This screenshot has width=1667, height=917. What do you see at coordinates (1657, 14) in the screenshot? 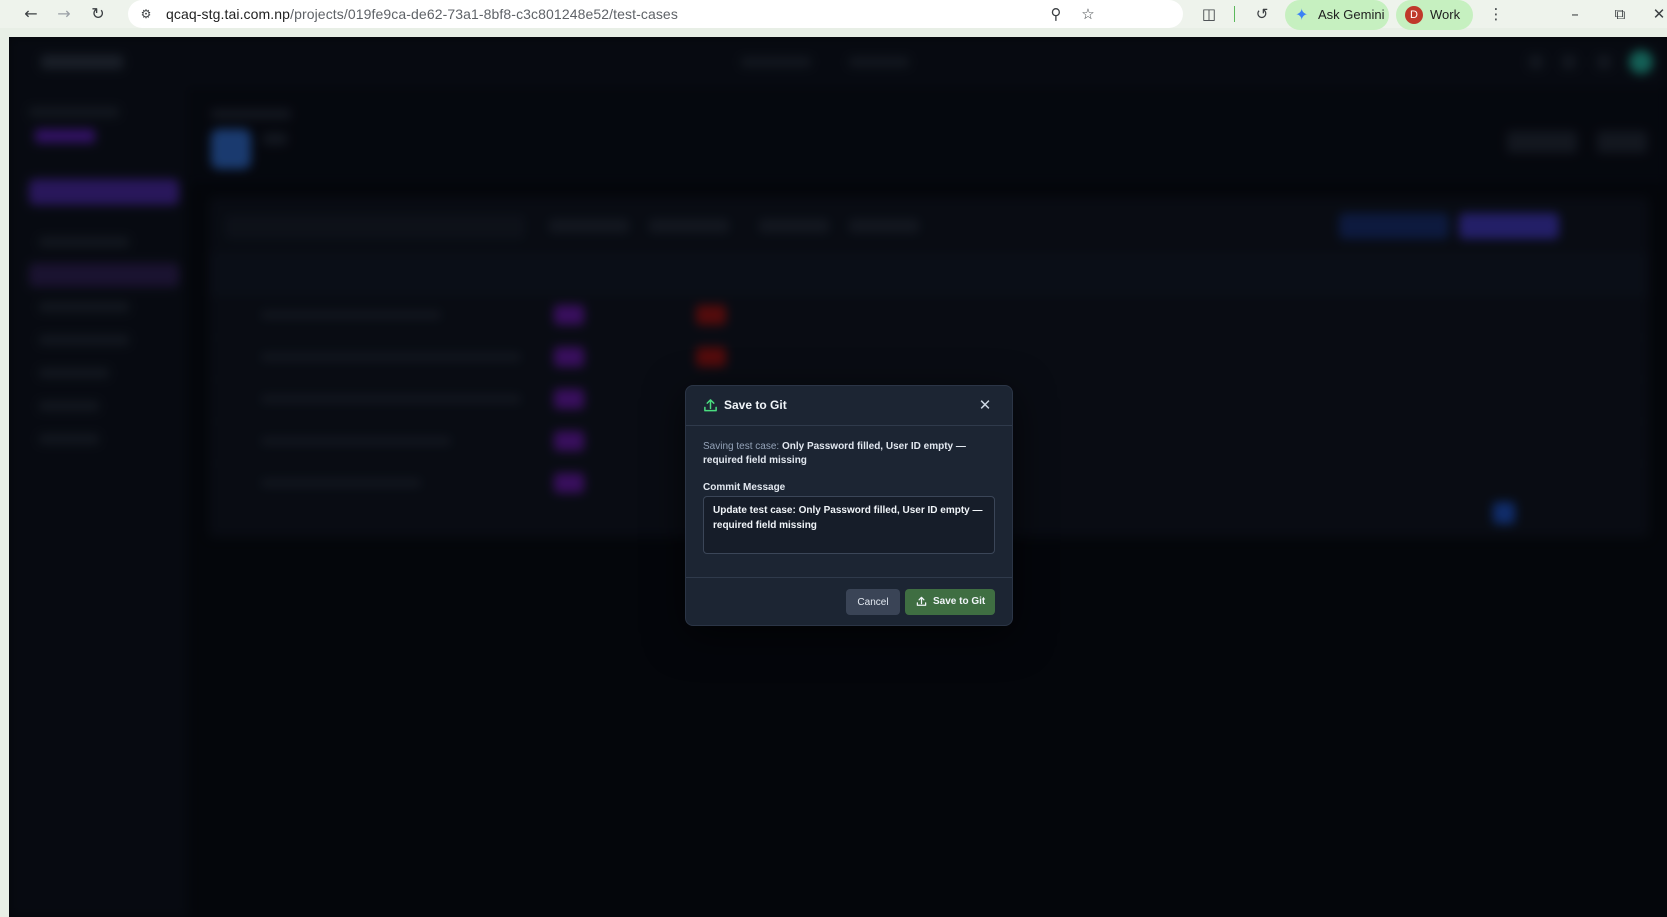
I see `close-icon: ✕` at bounding box center [1657, 14].